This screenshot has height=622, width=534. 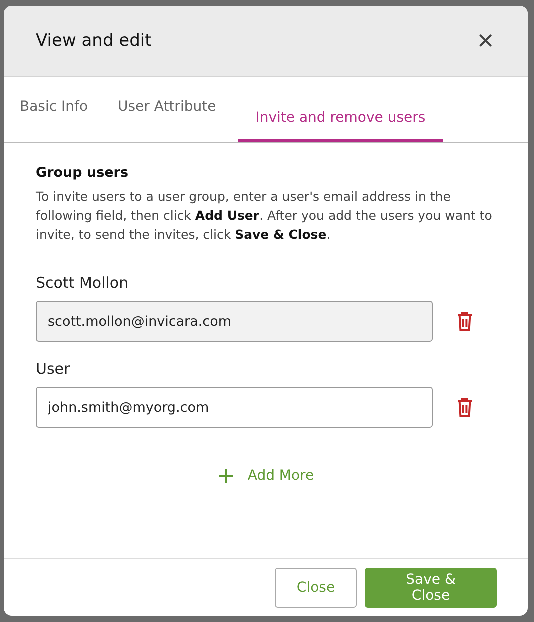 I want to click on tab: Basic Info, so click(x=54, y=120).